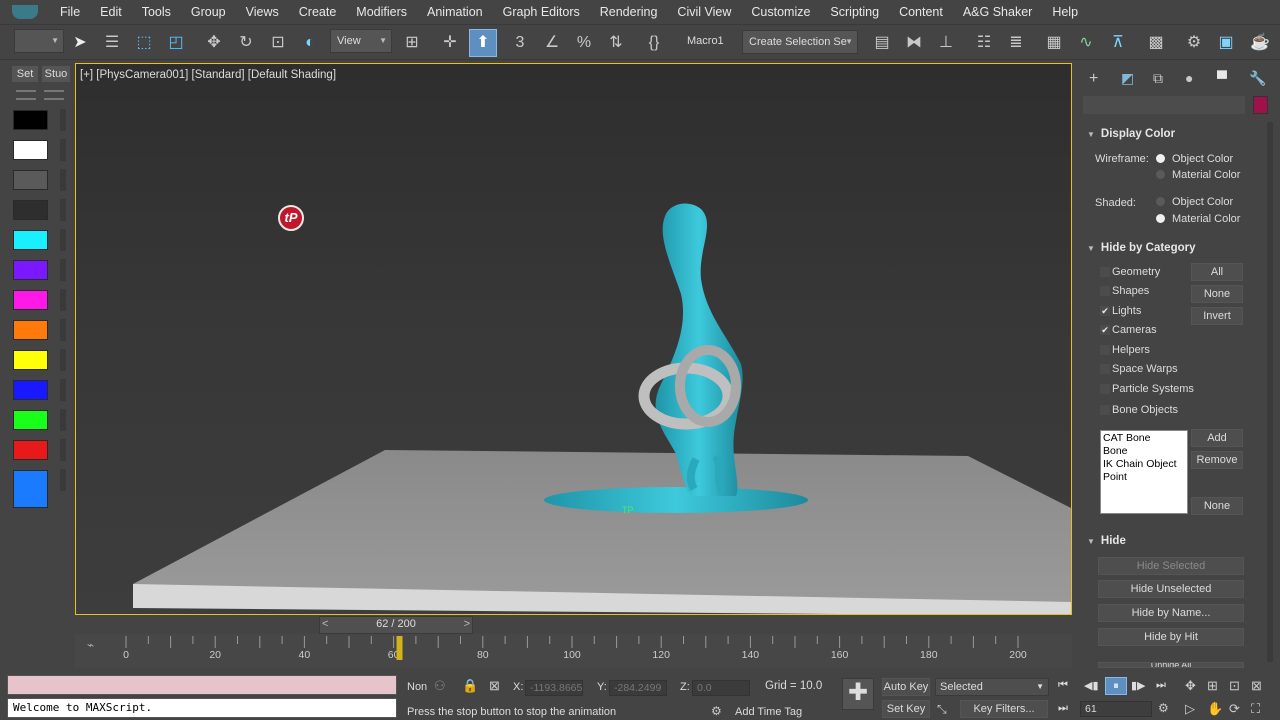 The height and width of the screenshot is (720, 1280). Describe the element at coordinates (202, 708) in the screenshot. I see `maxscript-output: Welcome to MAXScript.` at that location.